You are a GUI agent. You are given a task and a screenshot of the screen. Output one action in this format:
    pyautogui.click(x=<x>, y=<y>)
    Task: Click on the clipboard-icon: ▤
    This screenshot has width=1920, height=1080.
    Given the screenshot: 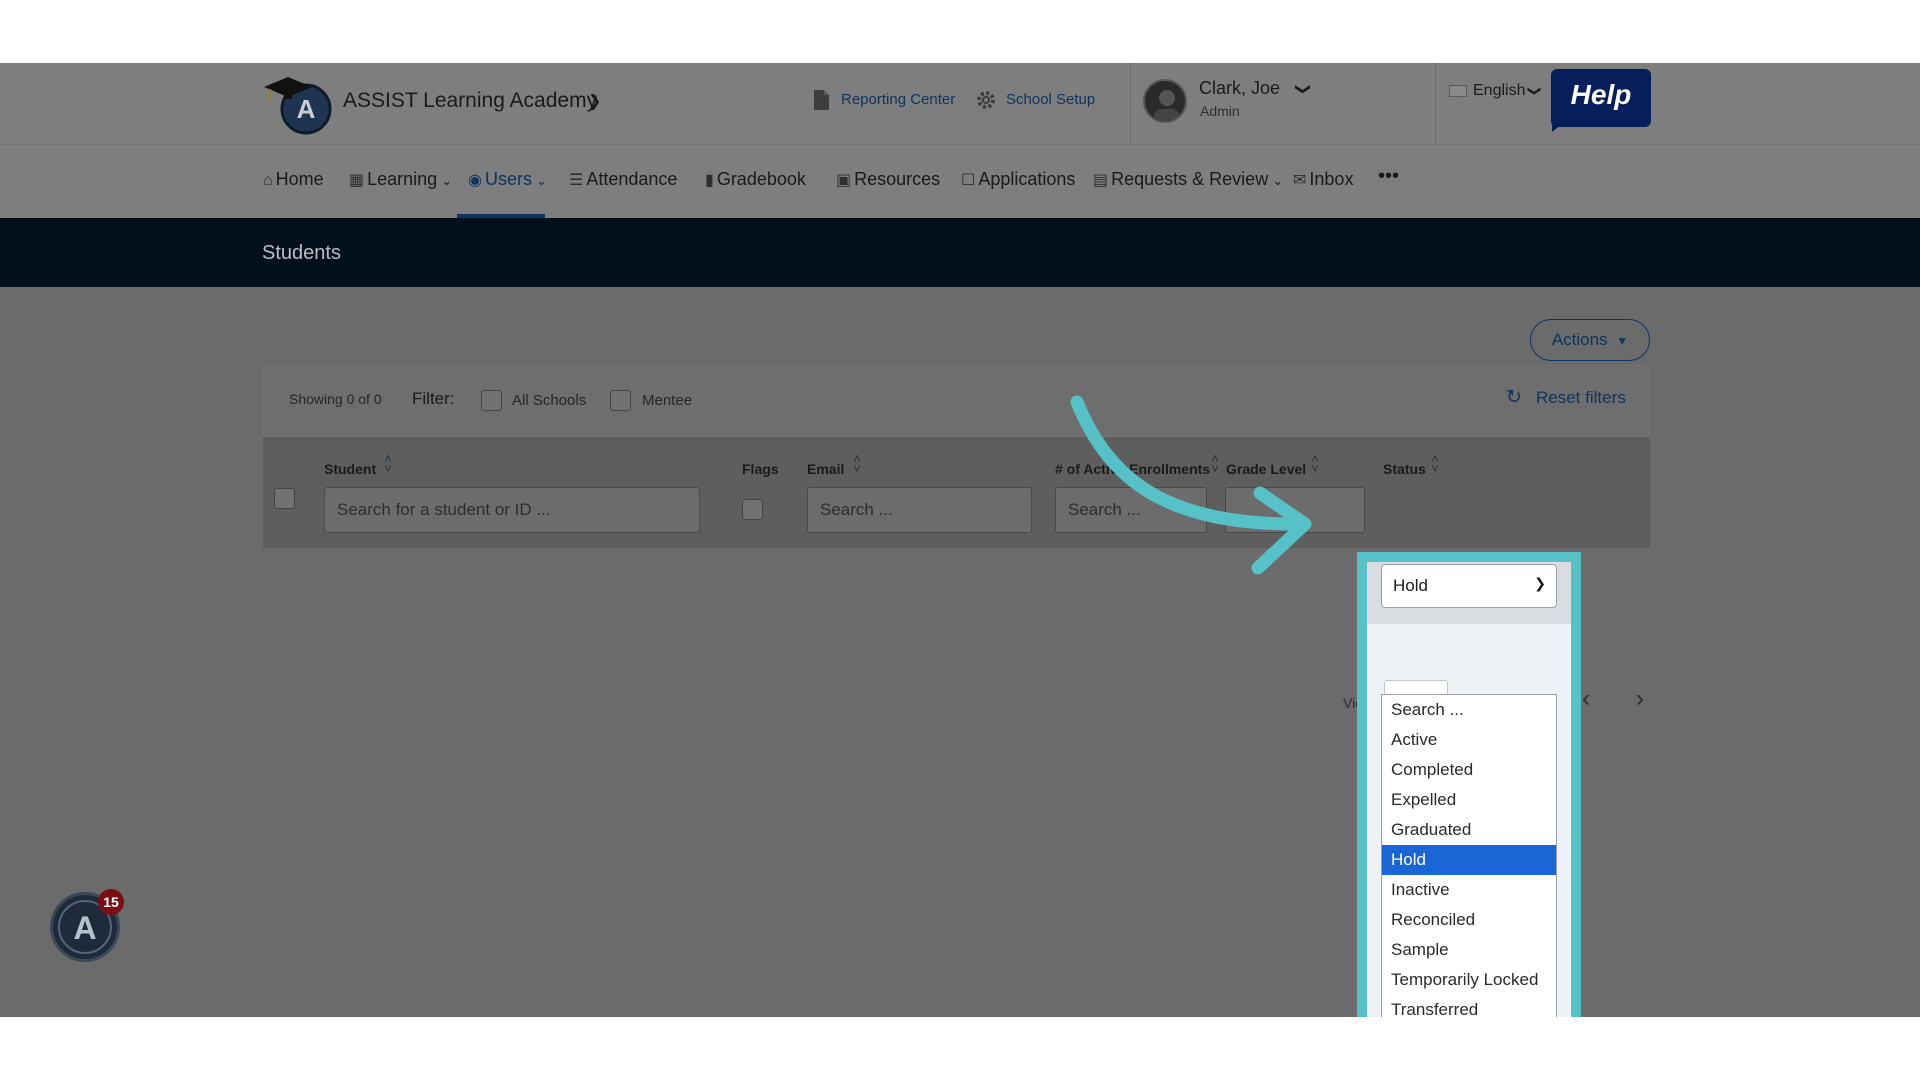 What is the action you would take?
    pyautogui.click(x=1101, y=180)
    